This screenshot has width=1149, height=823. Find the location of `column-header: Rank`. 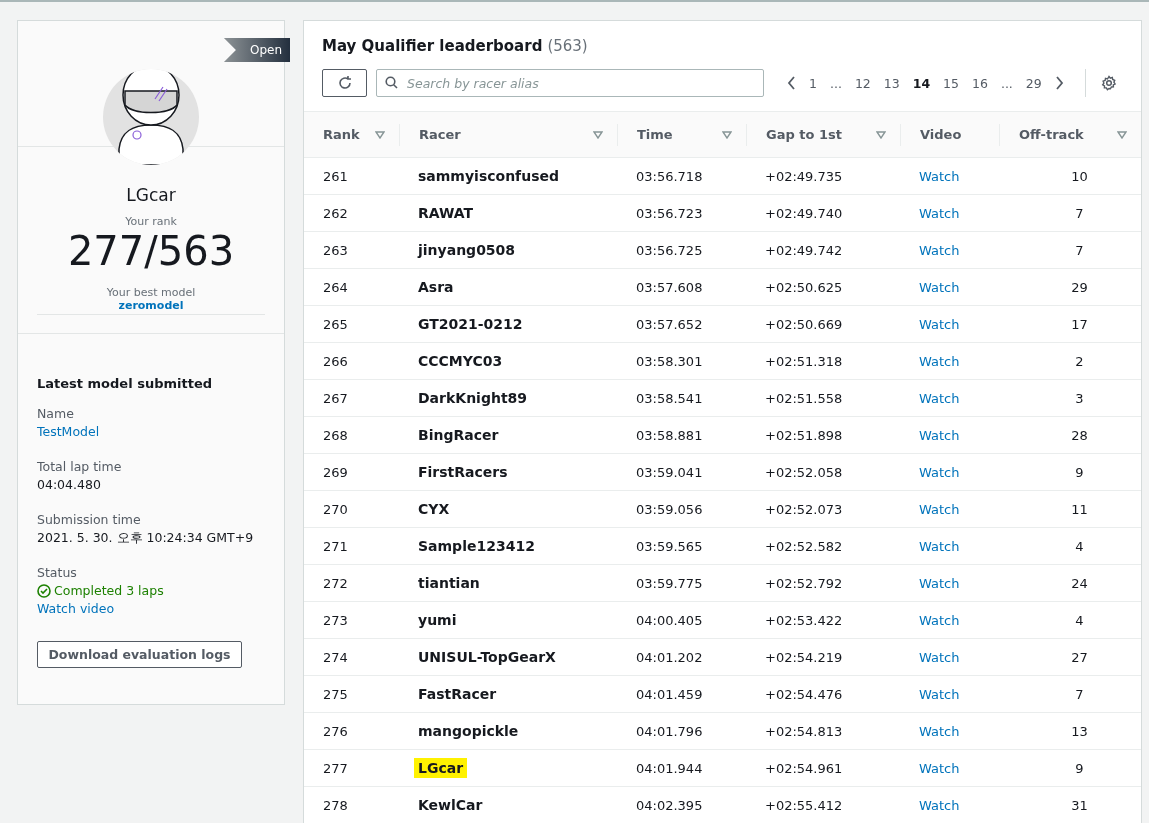

column-header: Rank is located at coordinates (341, 134).